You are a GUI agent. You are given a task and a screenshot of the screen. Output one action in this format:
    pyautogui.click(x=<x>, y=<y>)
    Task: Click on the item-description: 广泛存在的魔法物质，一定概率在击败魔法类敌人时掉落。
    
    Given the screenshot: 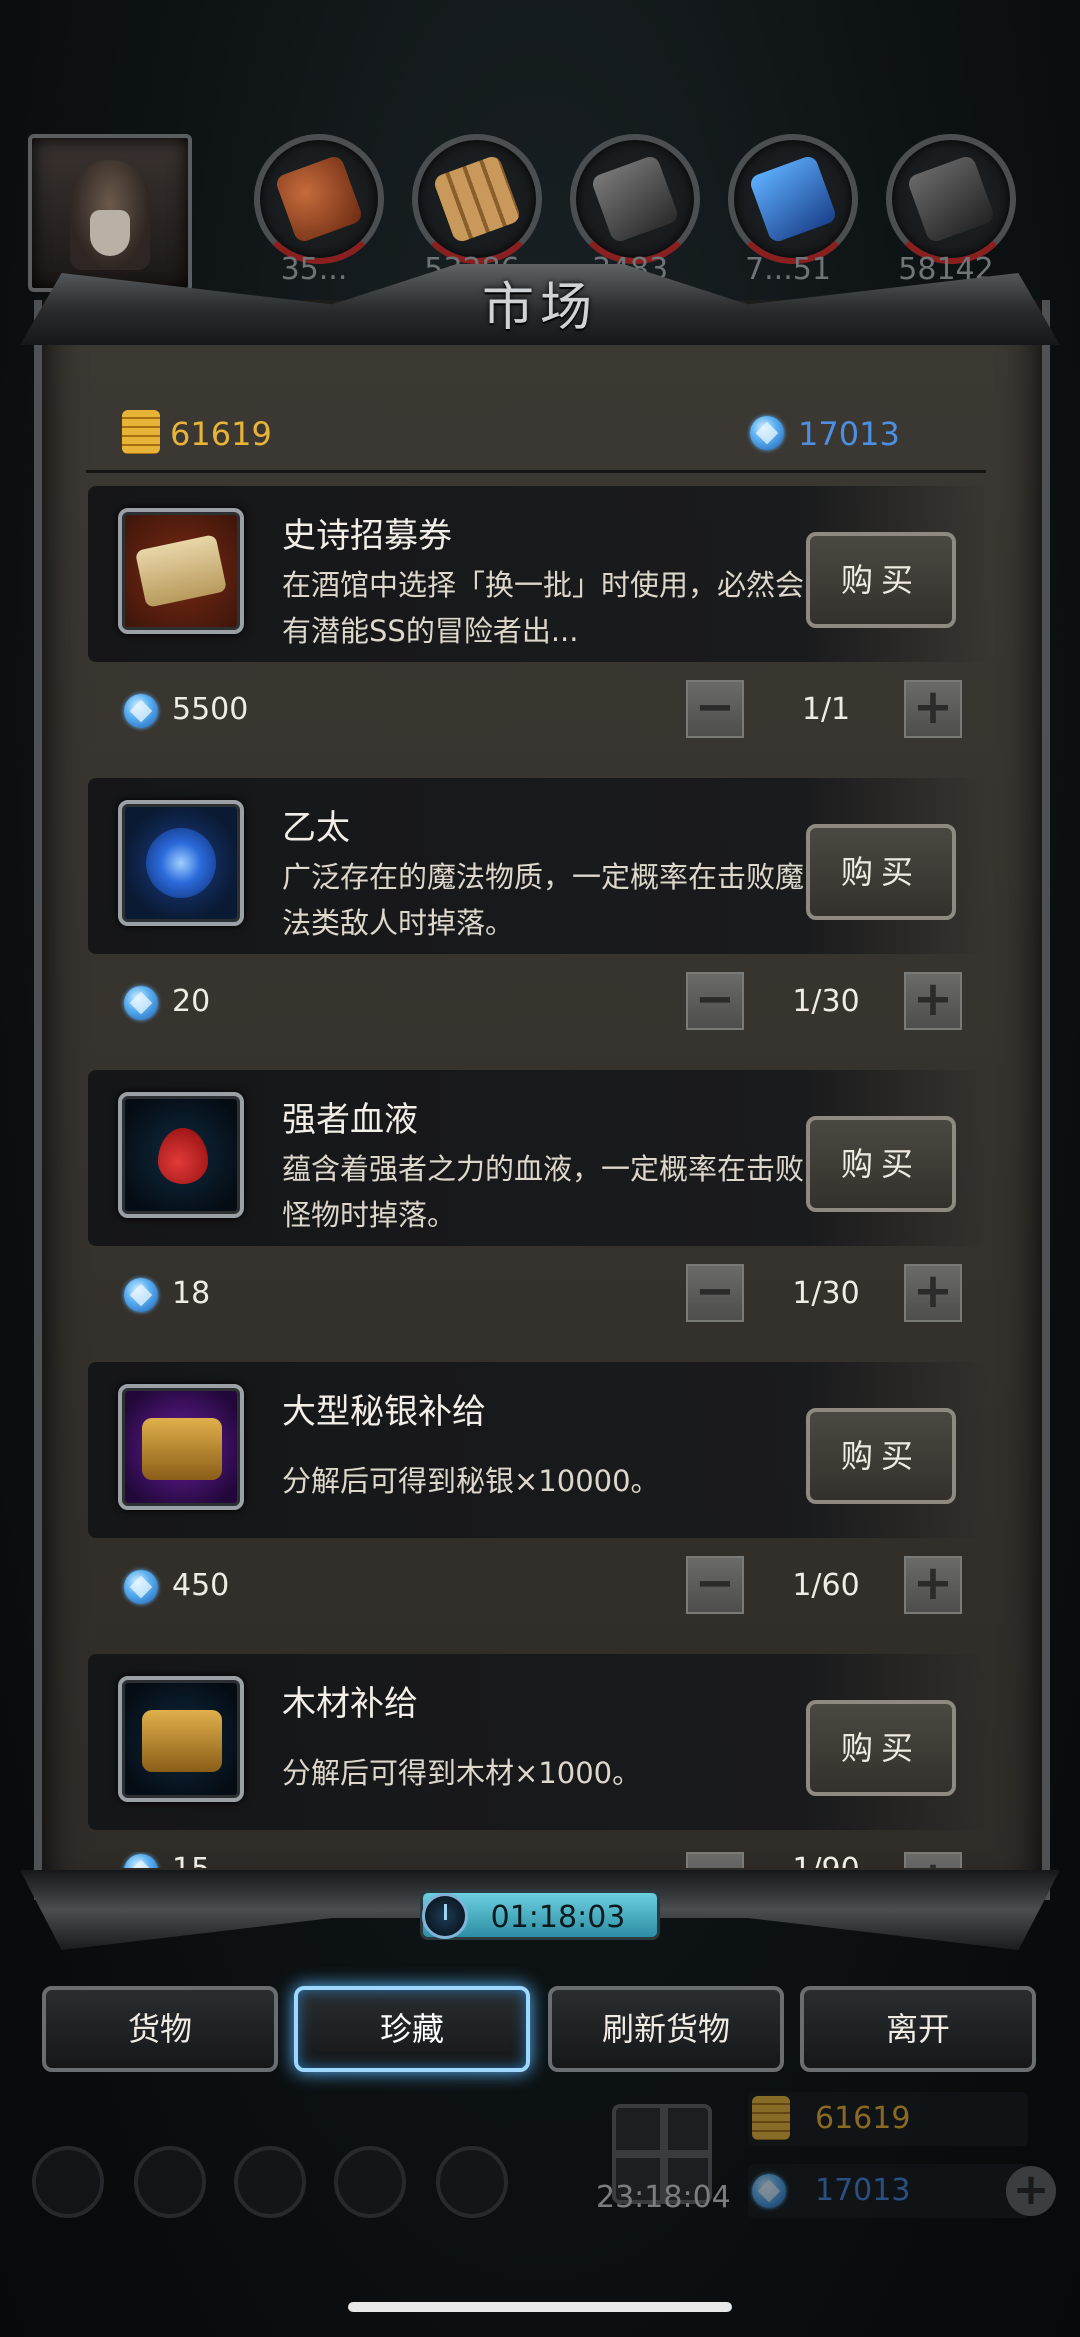 What is the action you would take?
    pyautogui.click(x=543, y=900)
    